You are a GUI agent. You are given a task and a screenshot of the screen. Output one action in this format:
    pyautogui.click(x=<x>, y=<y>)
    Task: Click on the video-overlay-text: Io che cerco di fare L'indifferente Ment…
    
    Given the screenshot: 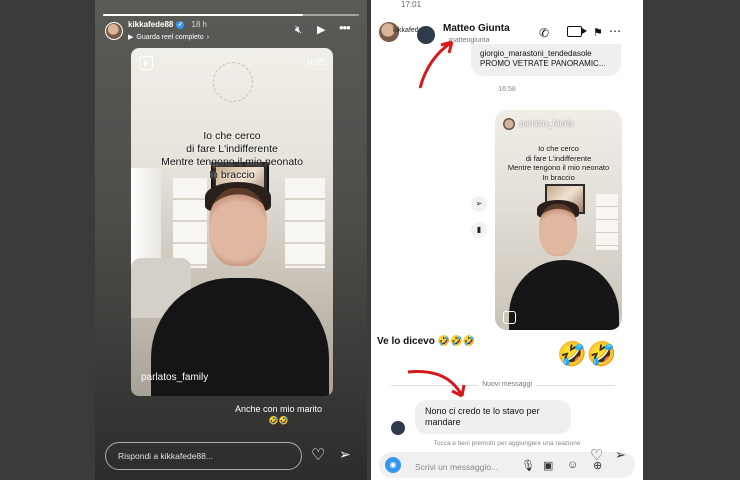 What is the action you would take?
    pyautogui.click(x=232, y=155)
    